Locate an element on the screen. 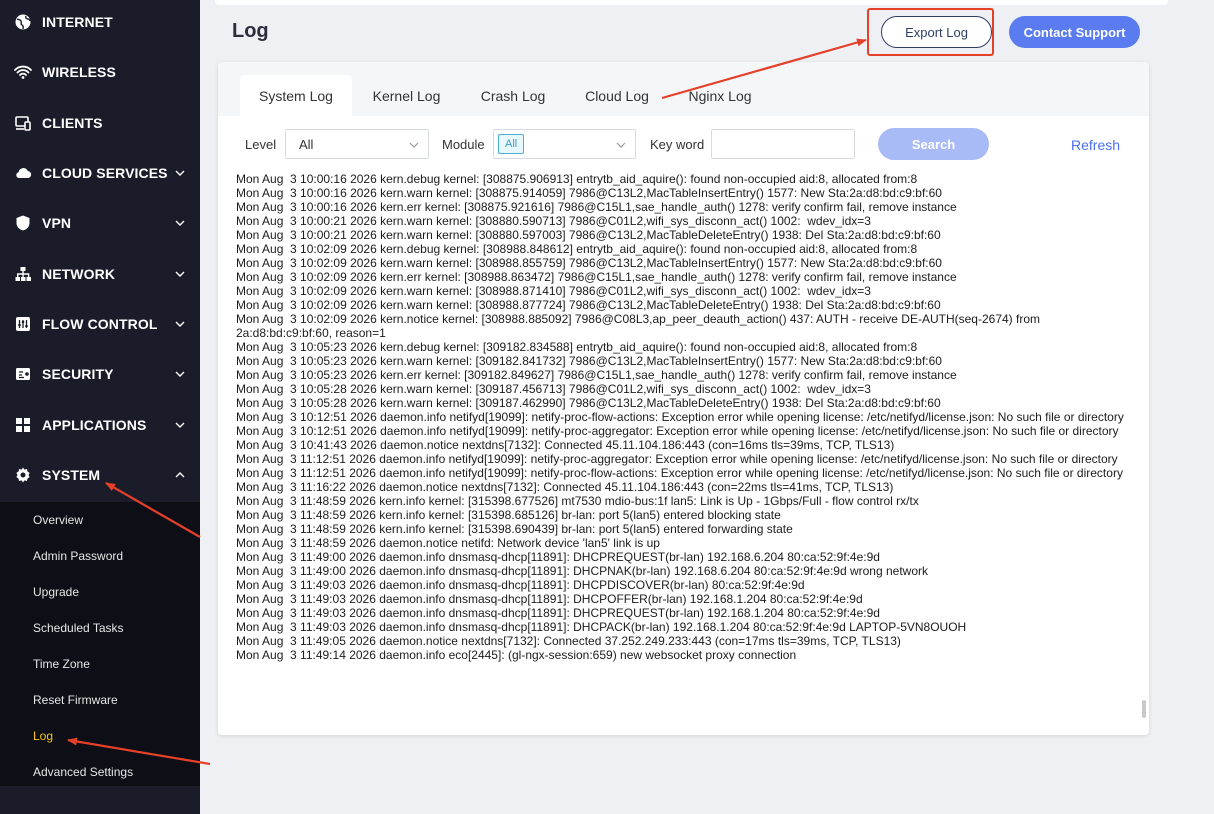  sidebar-item-label: WIRELESS is located at coordinates (79, 72).